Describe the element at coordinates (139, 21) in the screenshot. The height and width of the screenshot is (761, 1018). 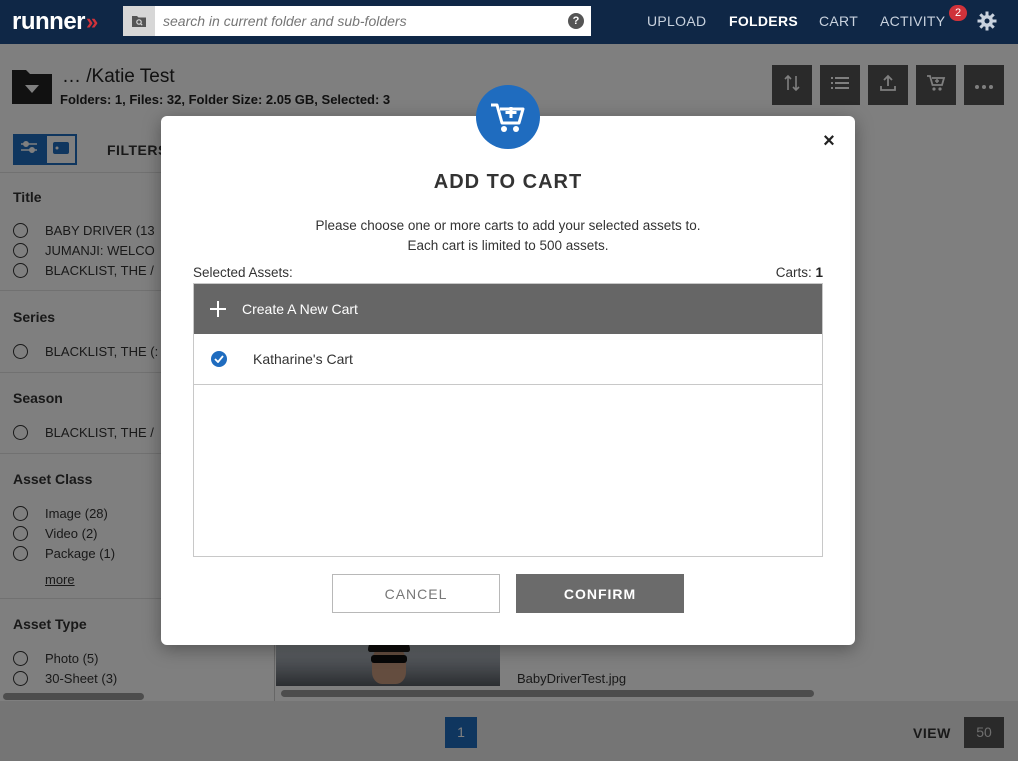
I see `folder-search-icon` at that location.